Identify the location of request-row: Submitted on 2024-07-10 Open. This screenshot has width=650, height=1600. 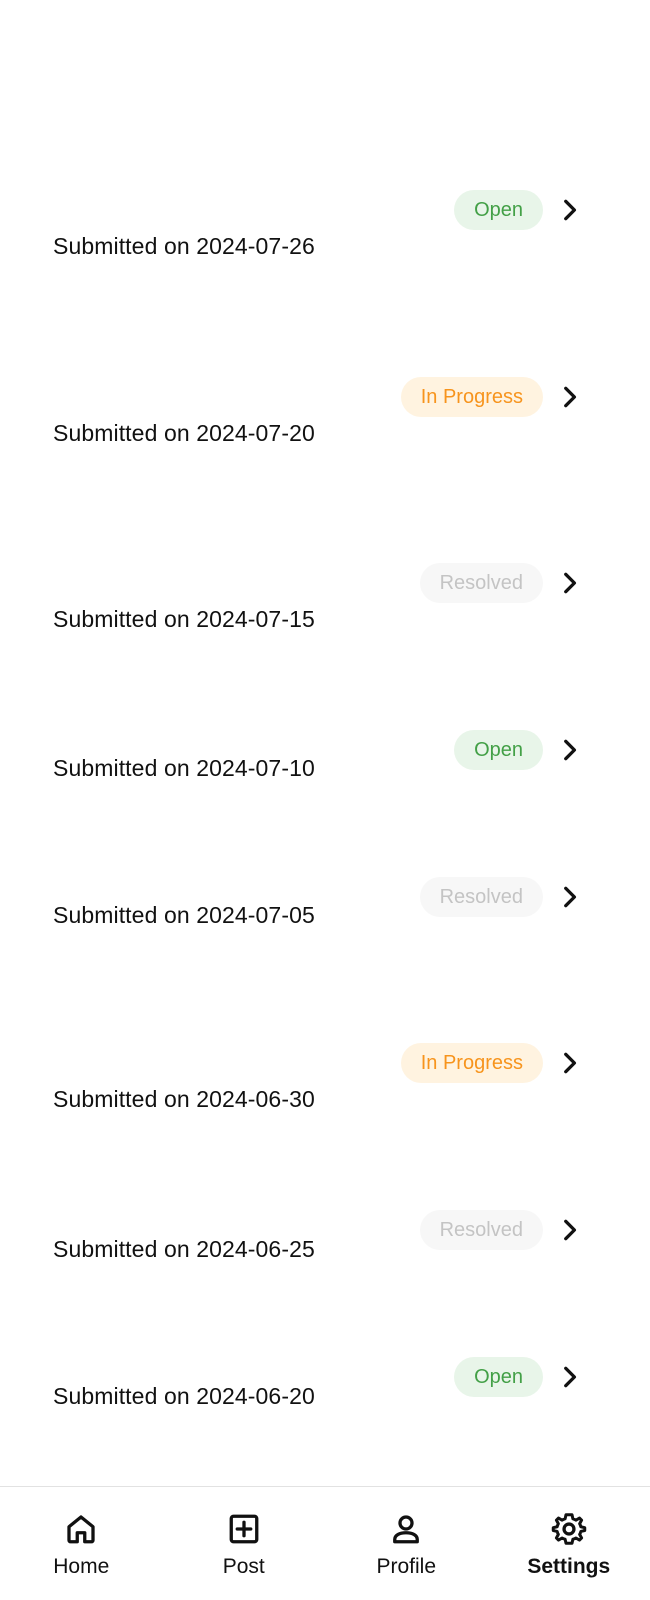
(325, 750).